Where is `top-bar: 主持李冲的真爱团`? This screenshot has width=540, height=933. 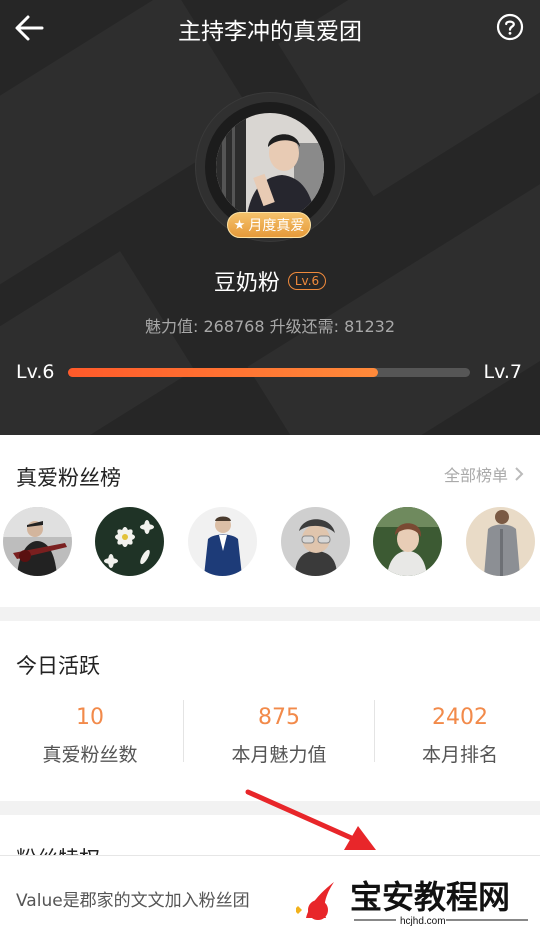 top-bar: 主持李冲的真爱团 is located at coordinates (270, 28).